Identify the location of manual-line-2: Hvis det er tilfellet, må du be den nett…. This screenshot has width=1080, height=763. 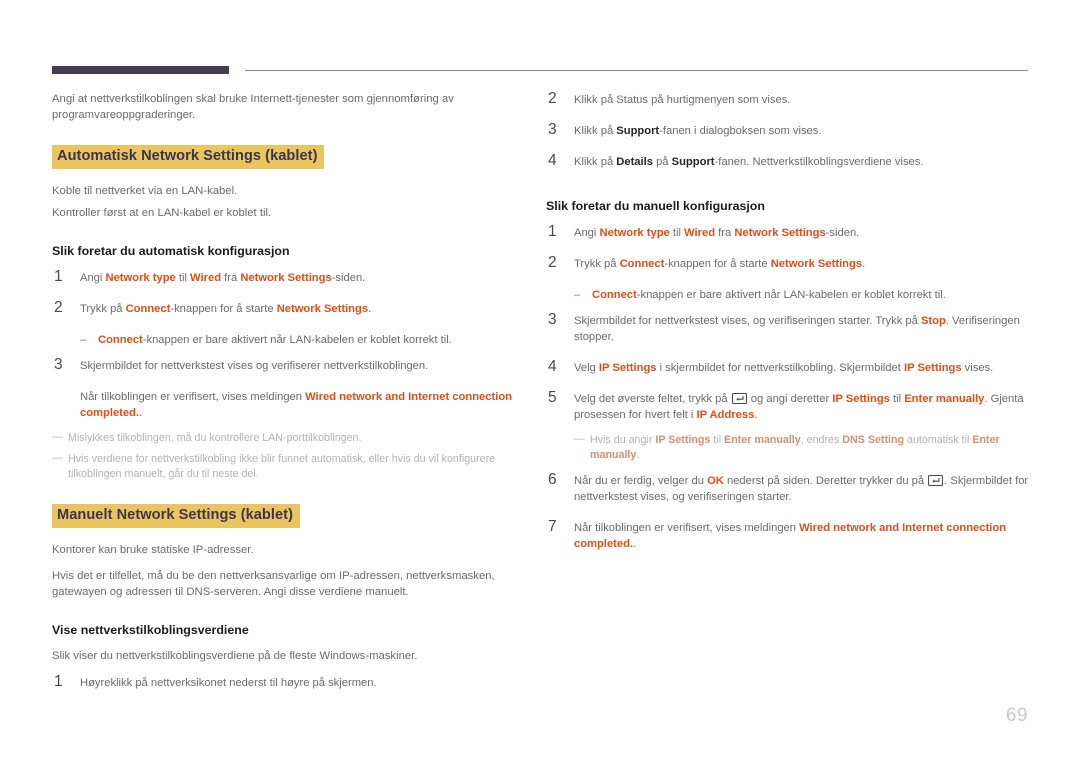
(273, 583).